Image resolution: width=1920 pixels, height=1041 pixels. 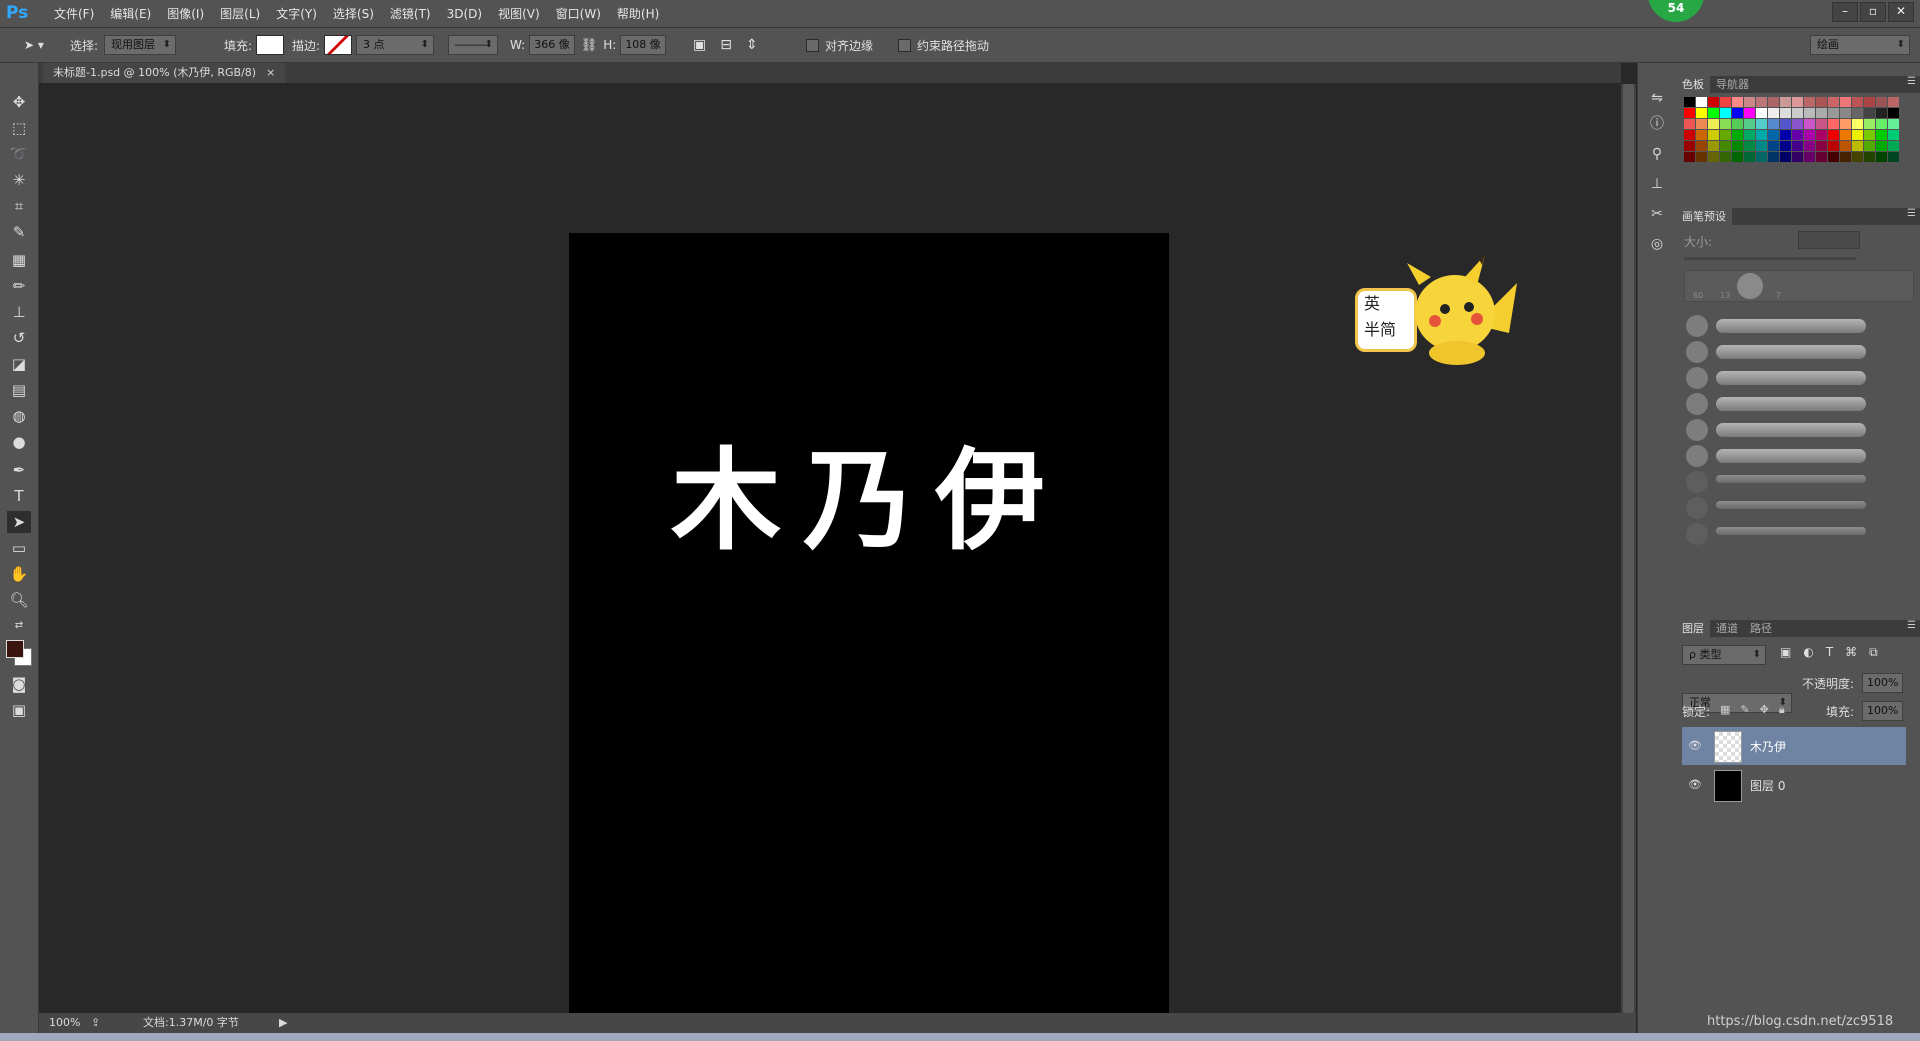 I want to click on brush-size-input, so click(x=1829, y=240).